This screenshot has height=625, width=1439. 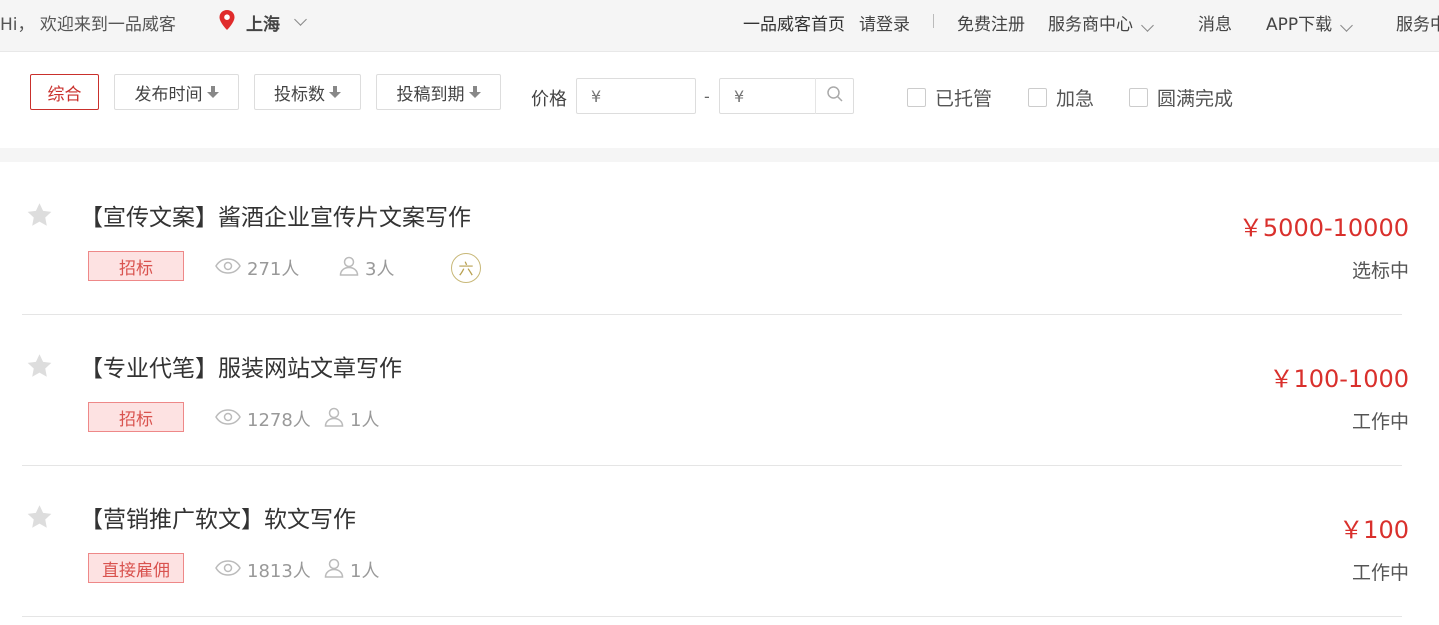 I want to click on sort-time-button: 发布时间, so click(x=176, y=92).